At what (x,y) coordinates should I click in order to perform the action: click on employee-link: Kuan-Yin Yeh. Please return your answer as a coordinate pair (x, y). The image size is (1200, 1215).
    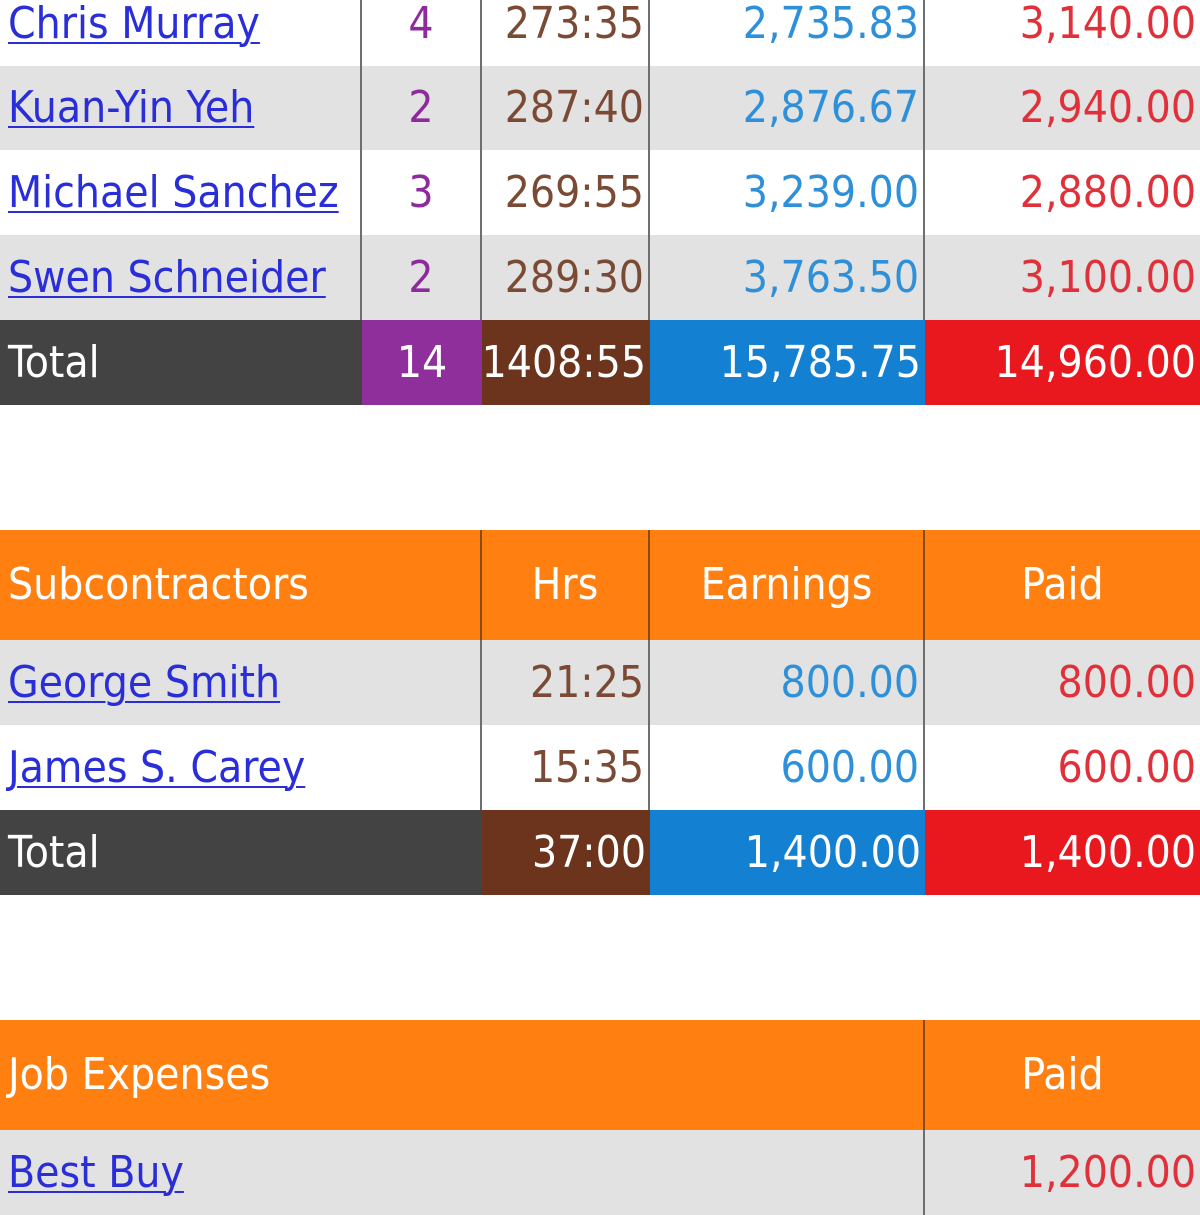
    Looking at the image, I should click on (131, 108).